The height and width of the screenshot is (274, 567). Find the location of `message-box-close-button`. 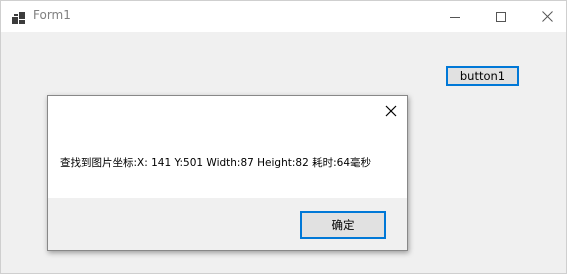

message-box-close-button is located at coordinates (391, 111).